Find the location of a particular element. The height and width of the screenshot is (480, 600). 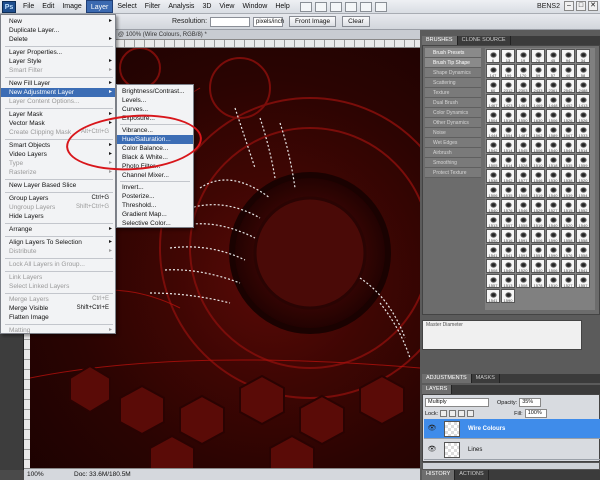

brush-preset-cell: 94 is located at coordinates (568, 56).